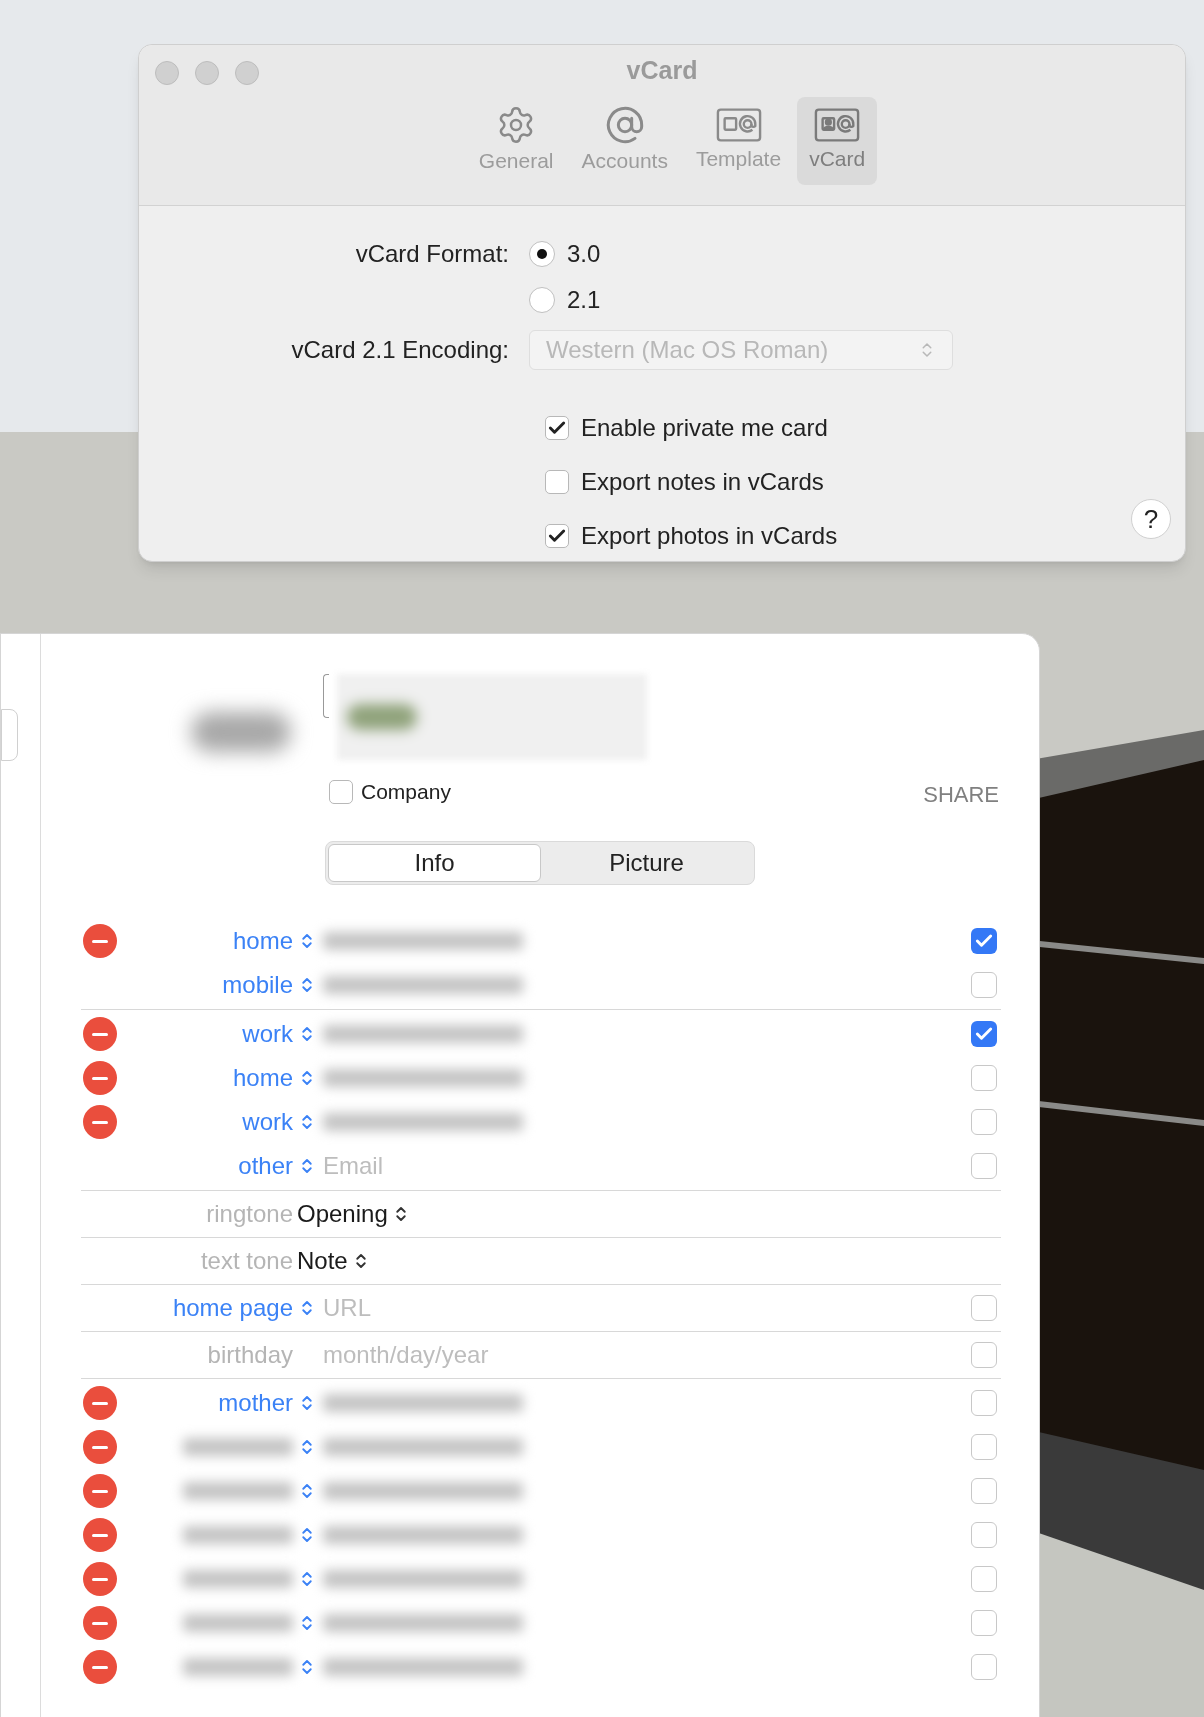  Describe the element at coordinates (406, 791) in the screenshot. I see `company-label: Company` at that location.